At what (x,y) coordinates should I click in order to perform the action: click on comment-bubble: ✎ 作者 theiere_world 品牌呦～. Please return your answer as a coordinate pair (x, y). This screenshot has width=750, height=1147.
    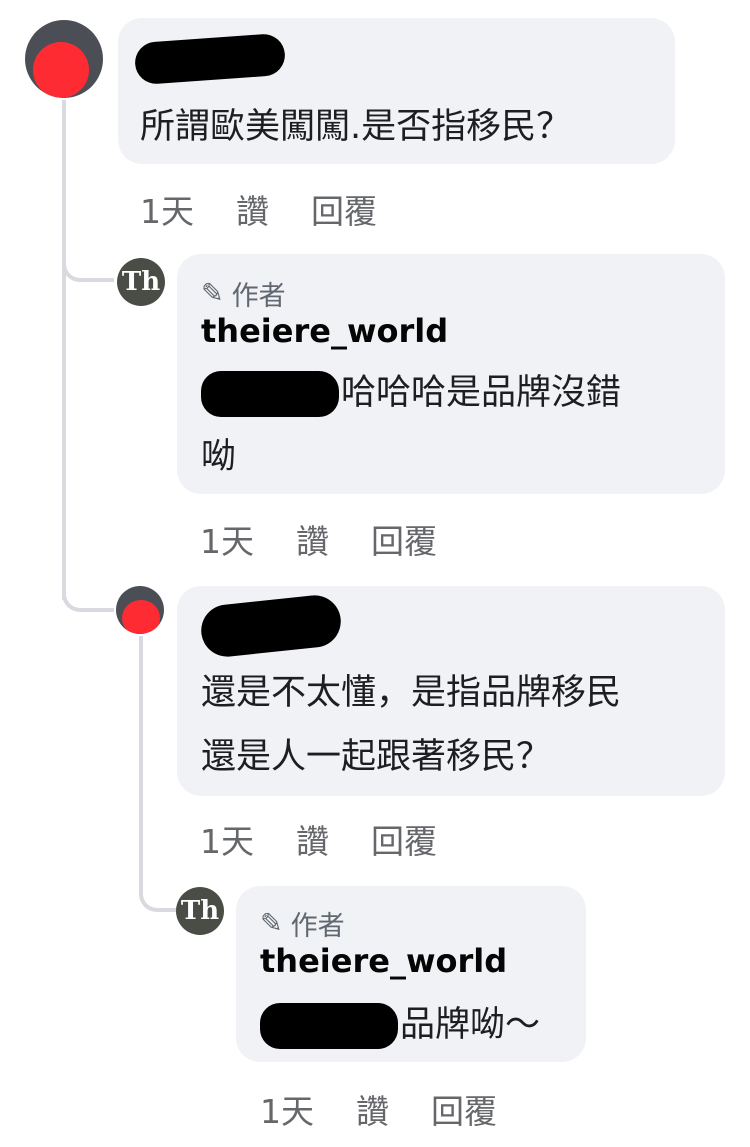
    Looking at the image, I should click on (411, 974).